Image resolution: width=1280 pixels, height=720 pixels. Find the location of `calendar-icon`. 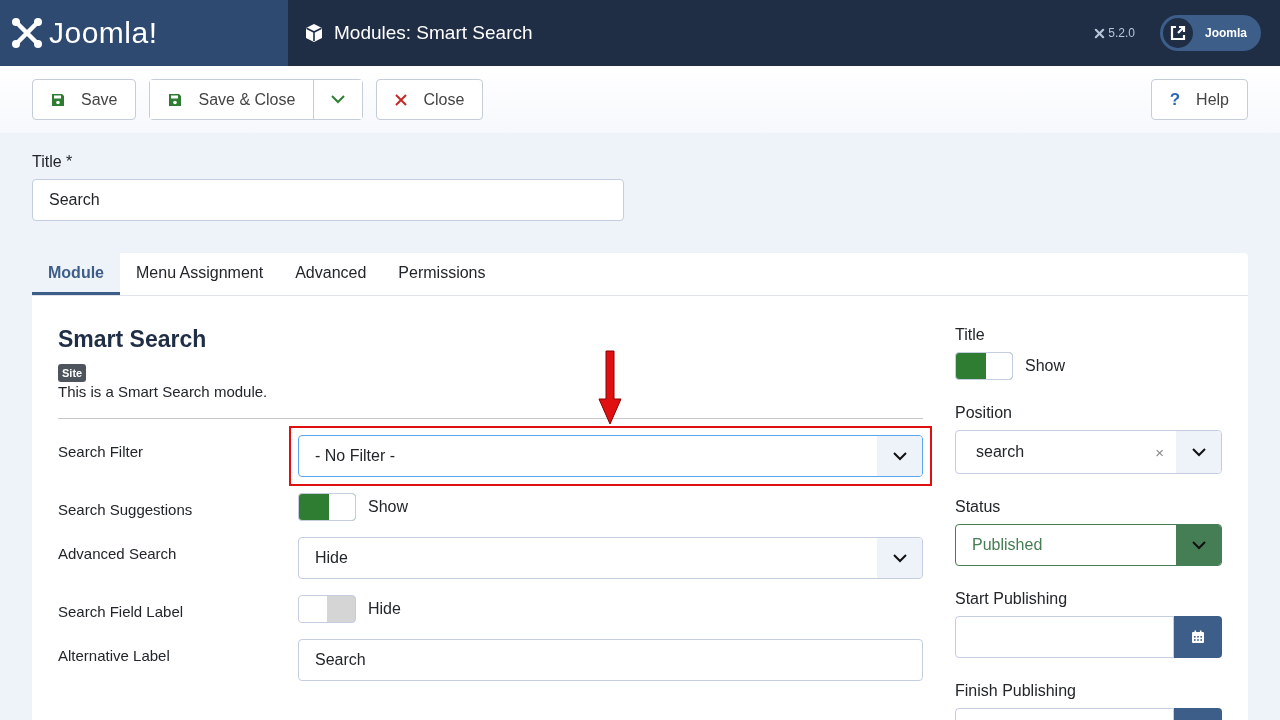

calendar-icon is located at coordinates (1198, 637).